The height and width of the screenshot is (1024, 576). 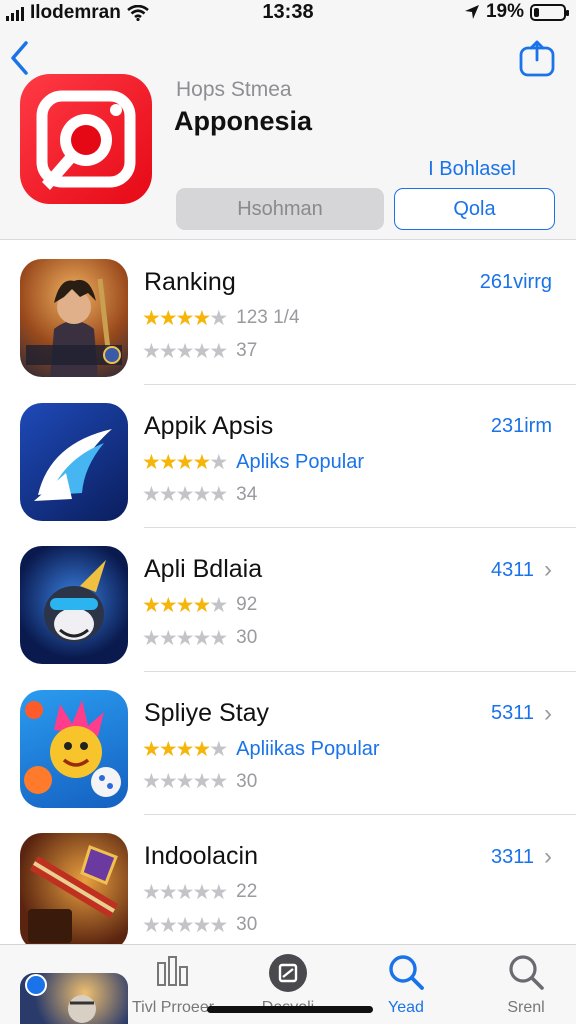 I want to click on app-icon, so click(x=86, y=139).